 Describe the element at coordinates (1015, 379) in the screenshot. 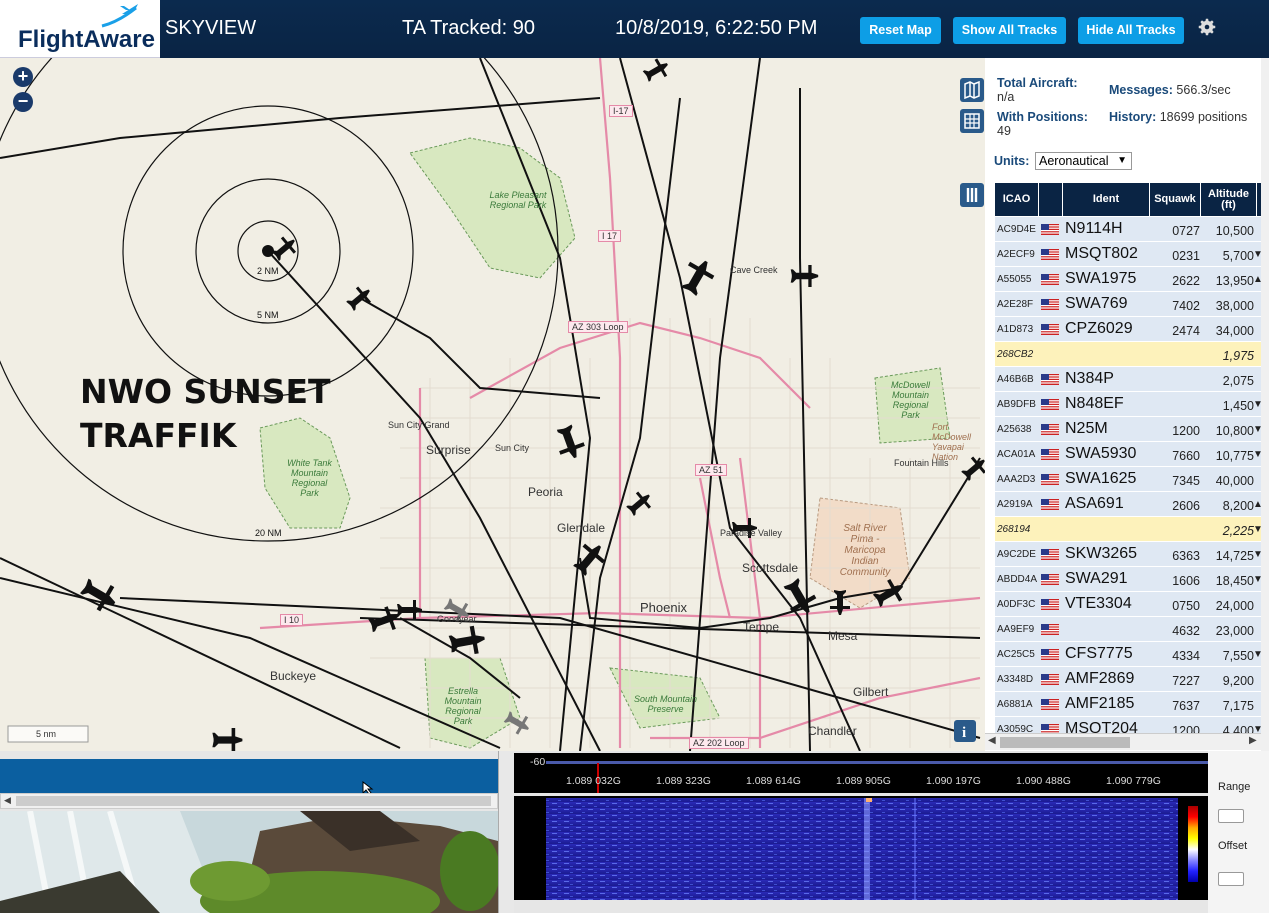

I see `cell-icao: A46B6B` at that location.